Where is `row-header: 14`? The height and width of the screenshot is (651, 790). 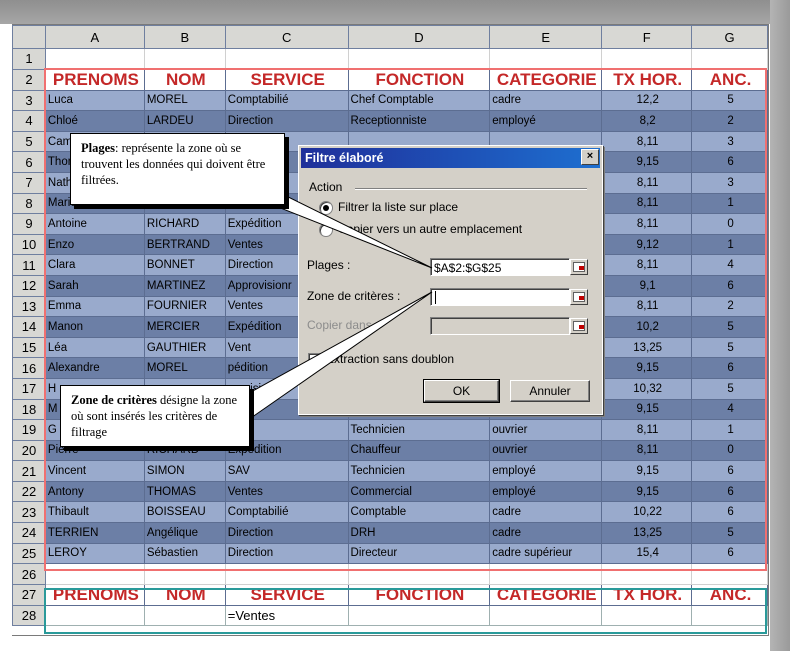 row-header: 14 is located at coordinates (29, 327).